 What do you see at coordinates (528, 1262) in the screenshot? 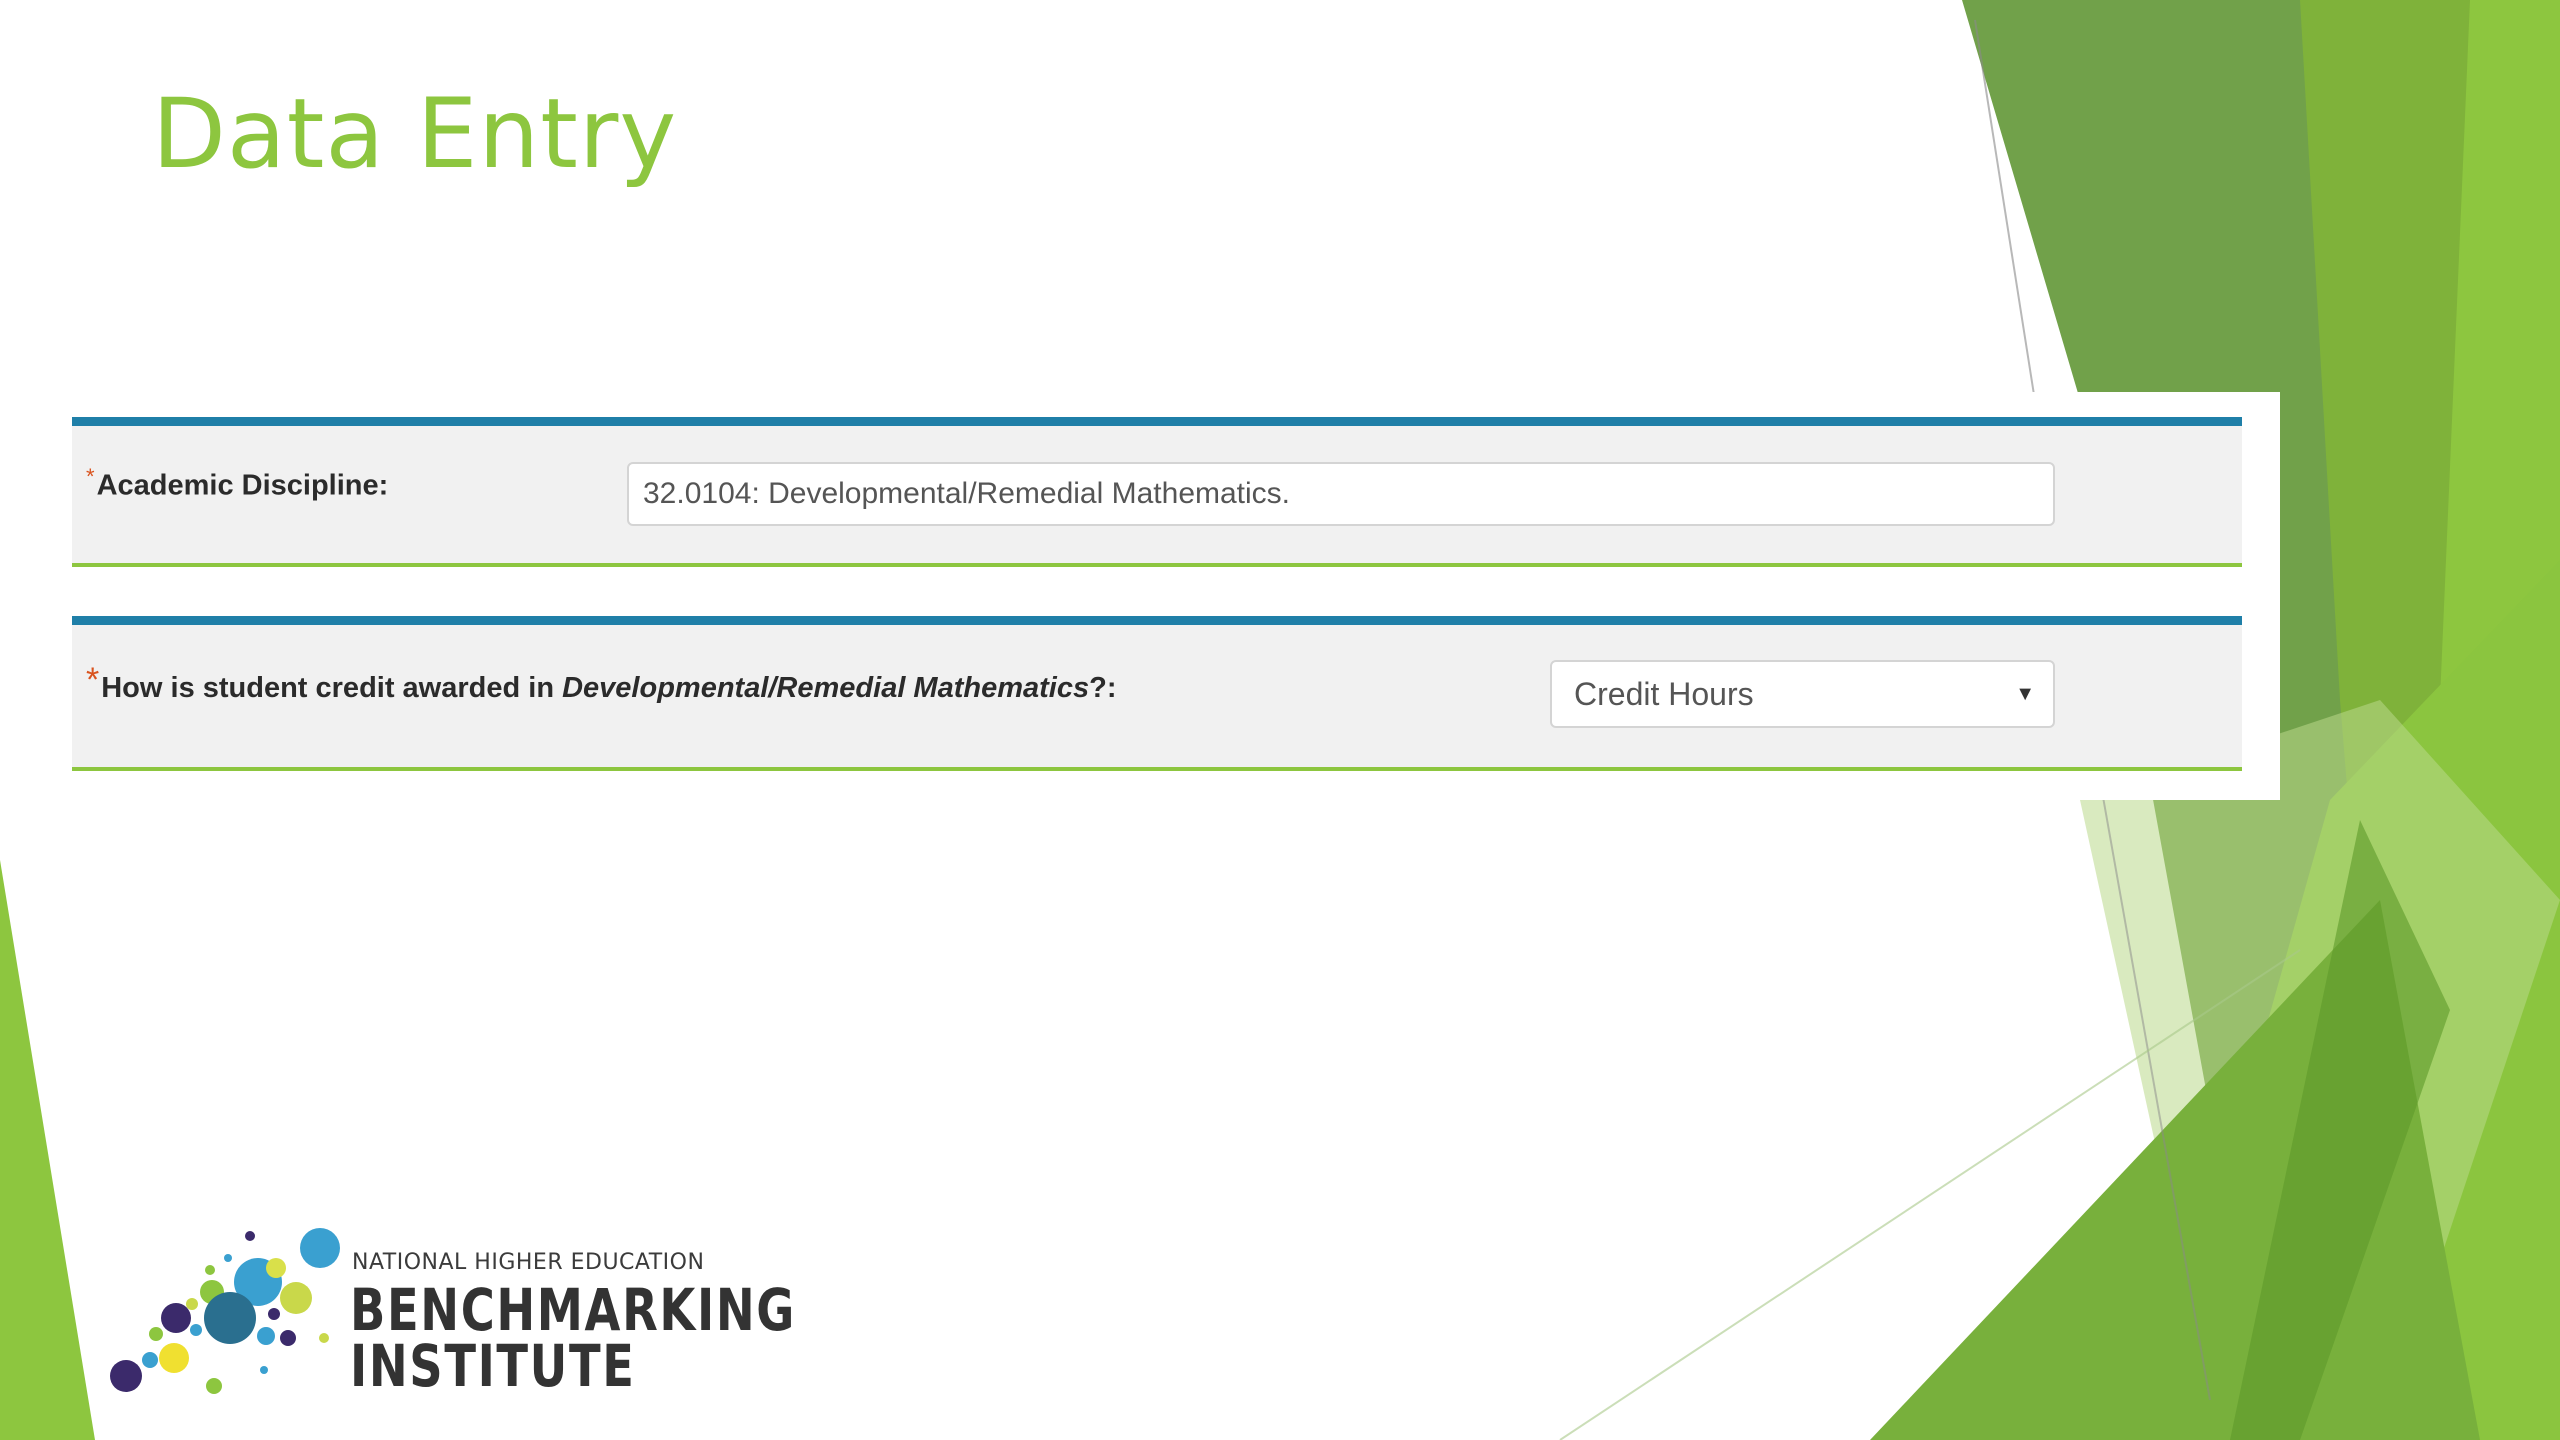
I see `logo-text-line1: NATIONAL HIGHER EDUCATION` at bounding box center [528, 1262].